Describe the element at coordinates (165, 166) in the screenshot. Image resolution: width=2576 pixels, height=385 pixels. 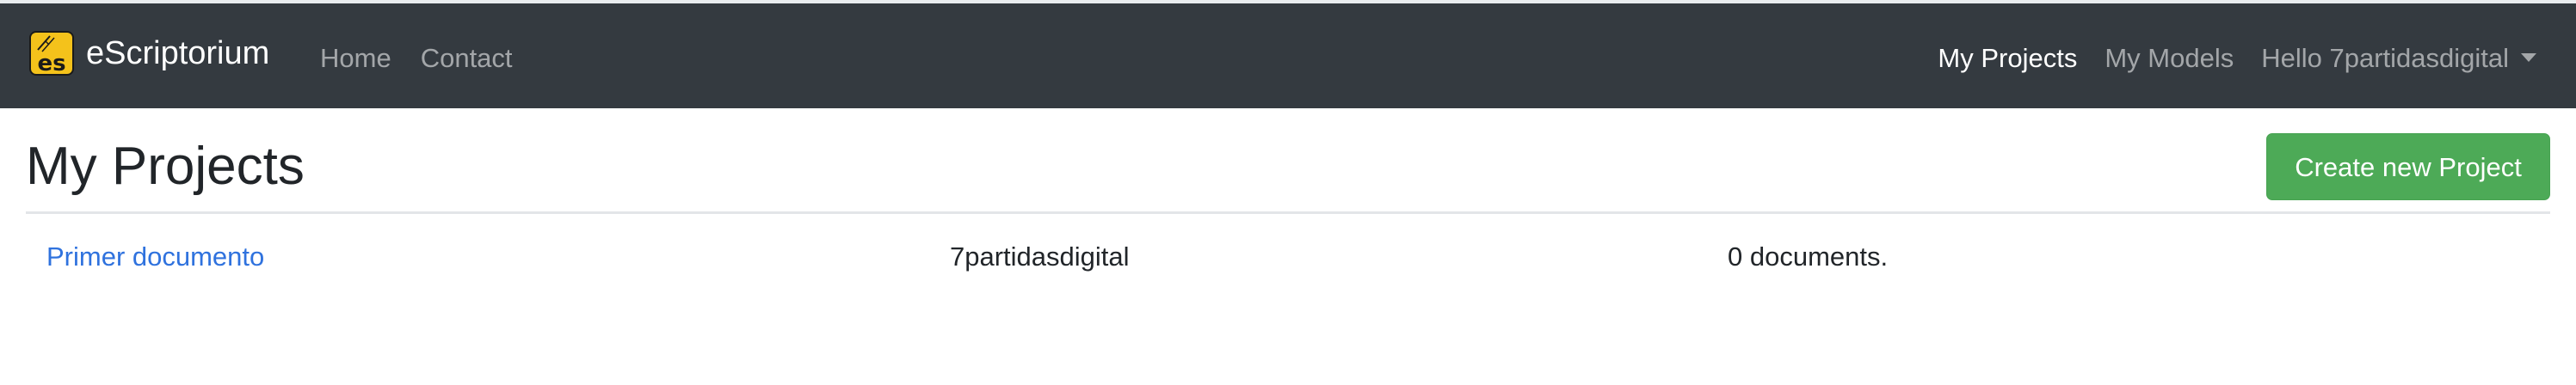
I see `page-title: My Projects` at that location.